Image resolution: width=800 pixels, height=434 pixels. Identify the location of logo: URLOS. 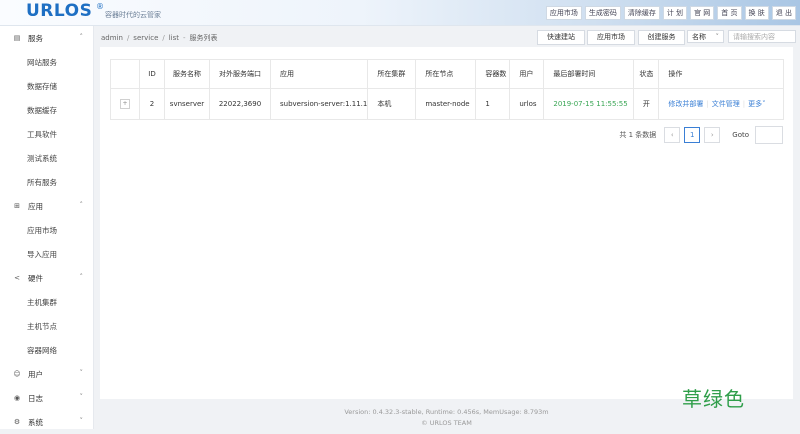
(59, 11).